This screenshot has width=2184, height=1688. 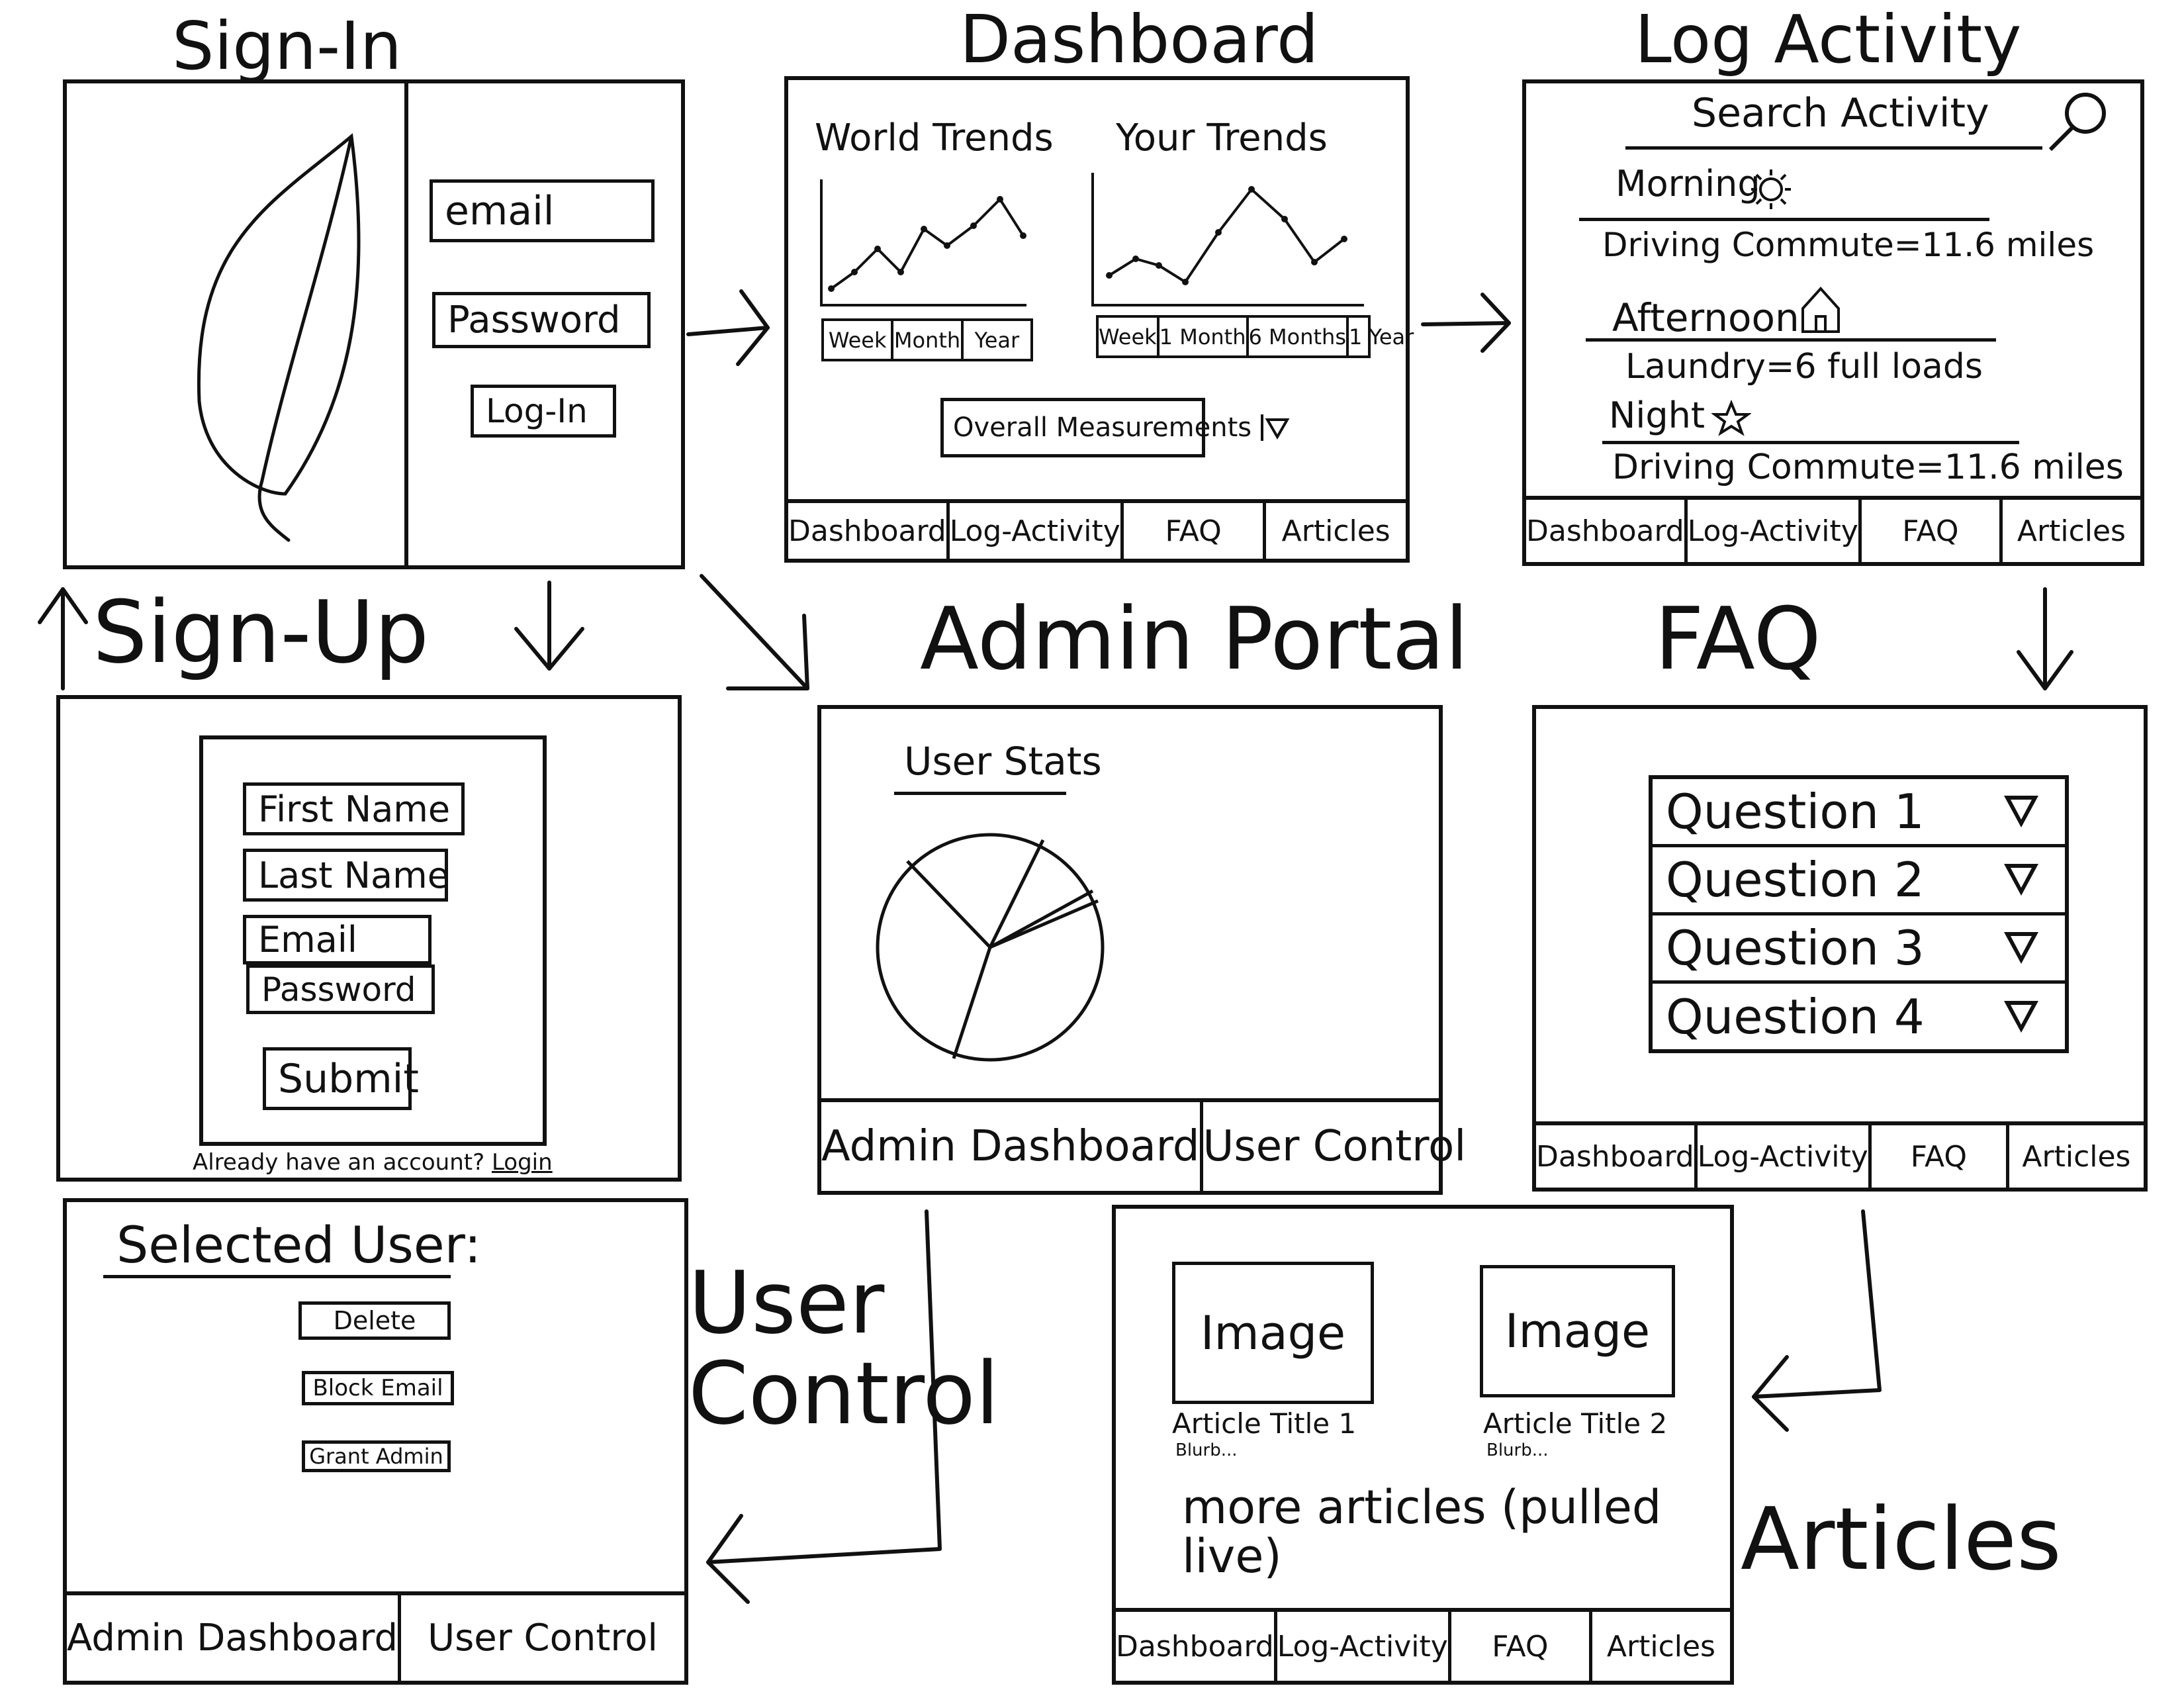 I want to click on delete-button: Delete, so click(x=375, y=1320).